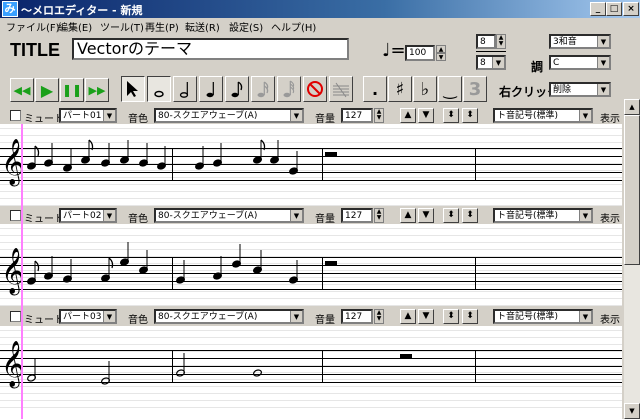  What do you see at coordinates (441, 49) in the screenshot?
I see `tempo-spin-up: ▲` at bounding box center [441, 49].